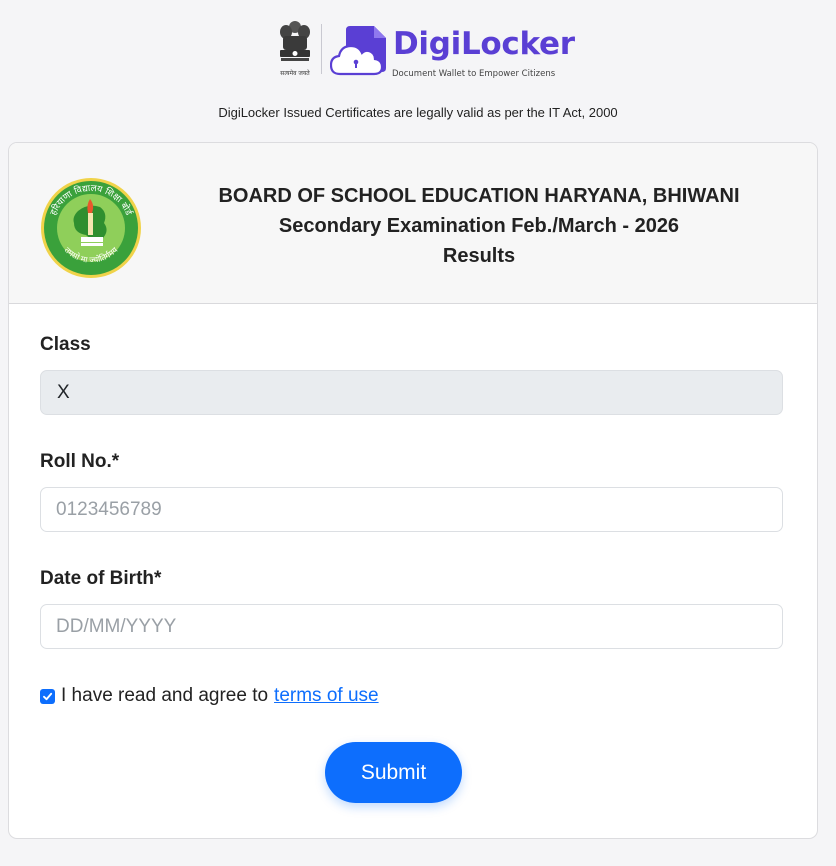 The width and height of the screenshot is (836, 866). I want to click on check-icon, so click(48, 696).